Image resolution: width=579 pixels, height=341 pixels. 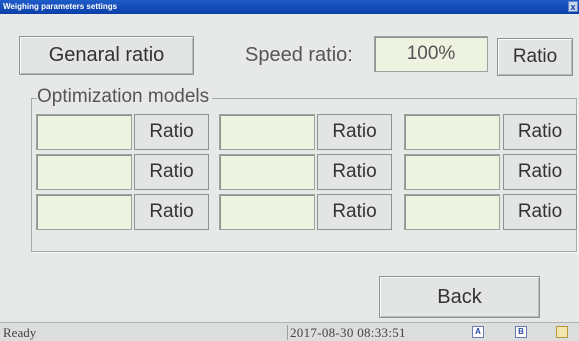 What do you see at coordinates (289, 7) in the screenshot?
I see `title-bar: Weighing parameters settings x` at bounding box center [289, 7].